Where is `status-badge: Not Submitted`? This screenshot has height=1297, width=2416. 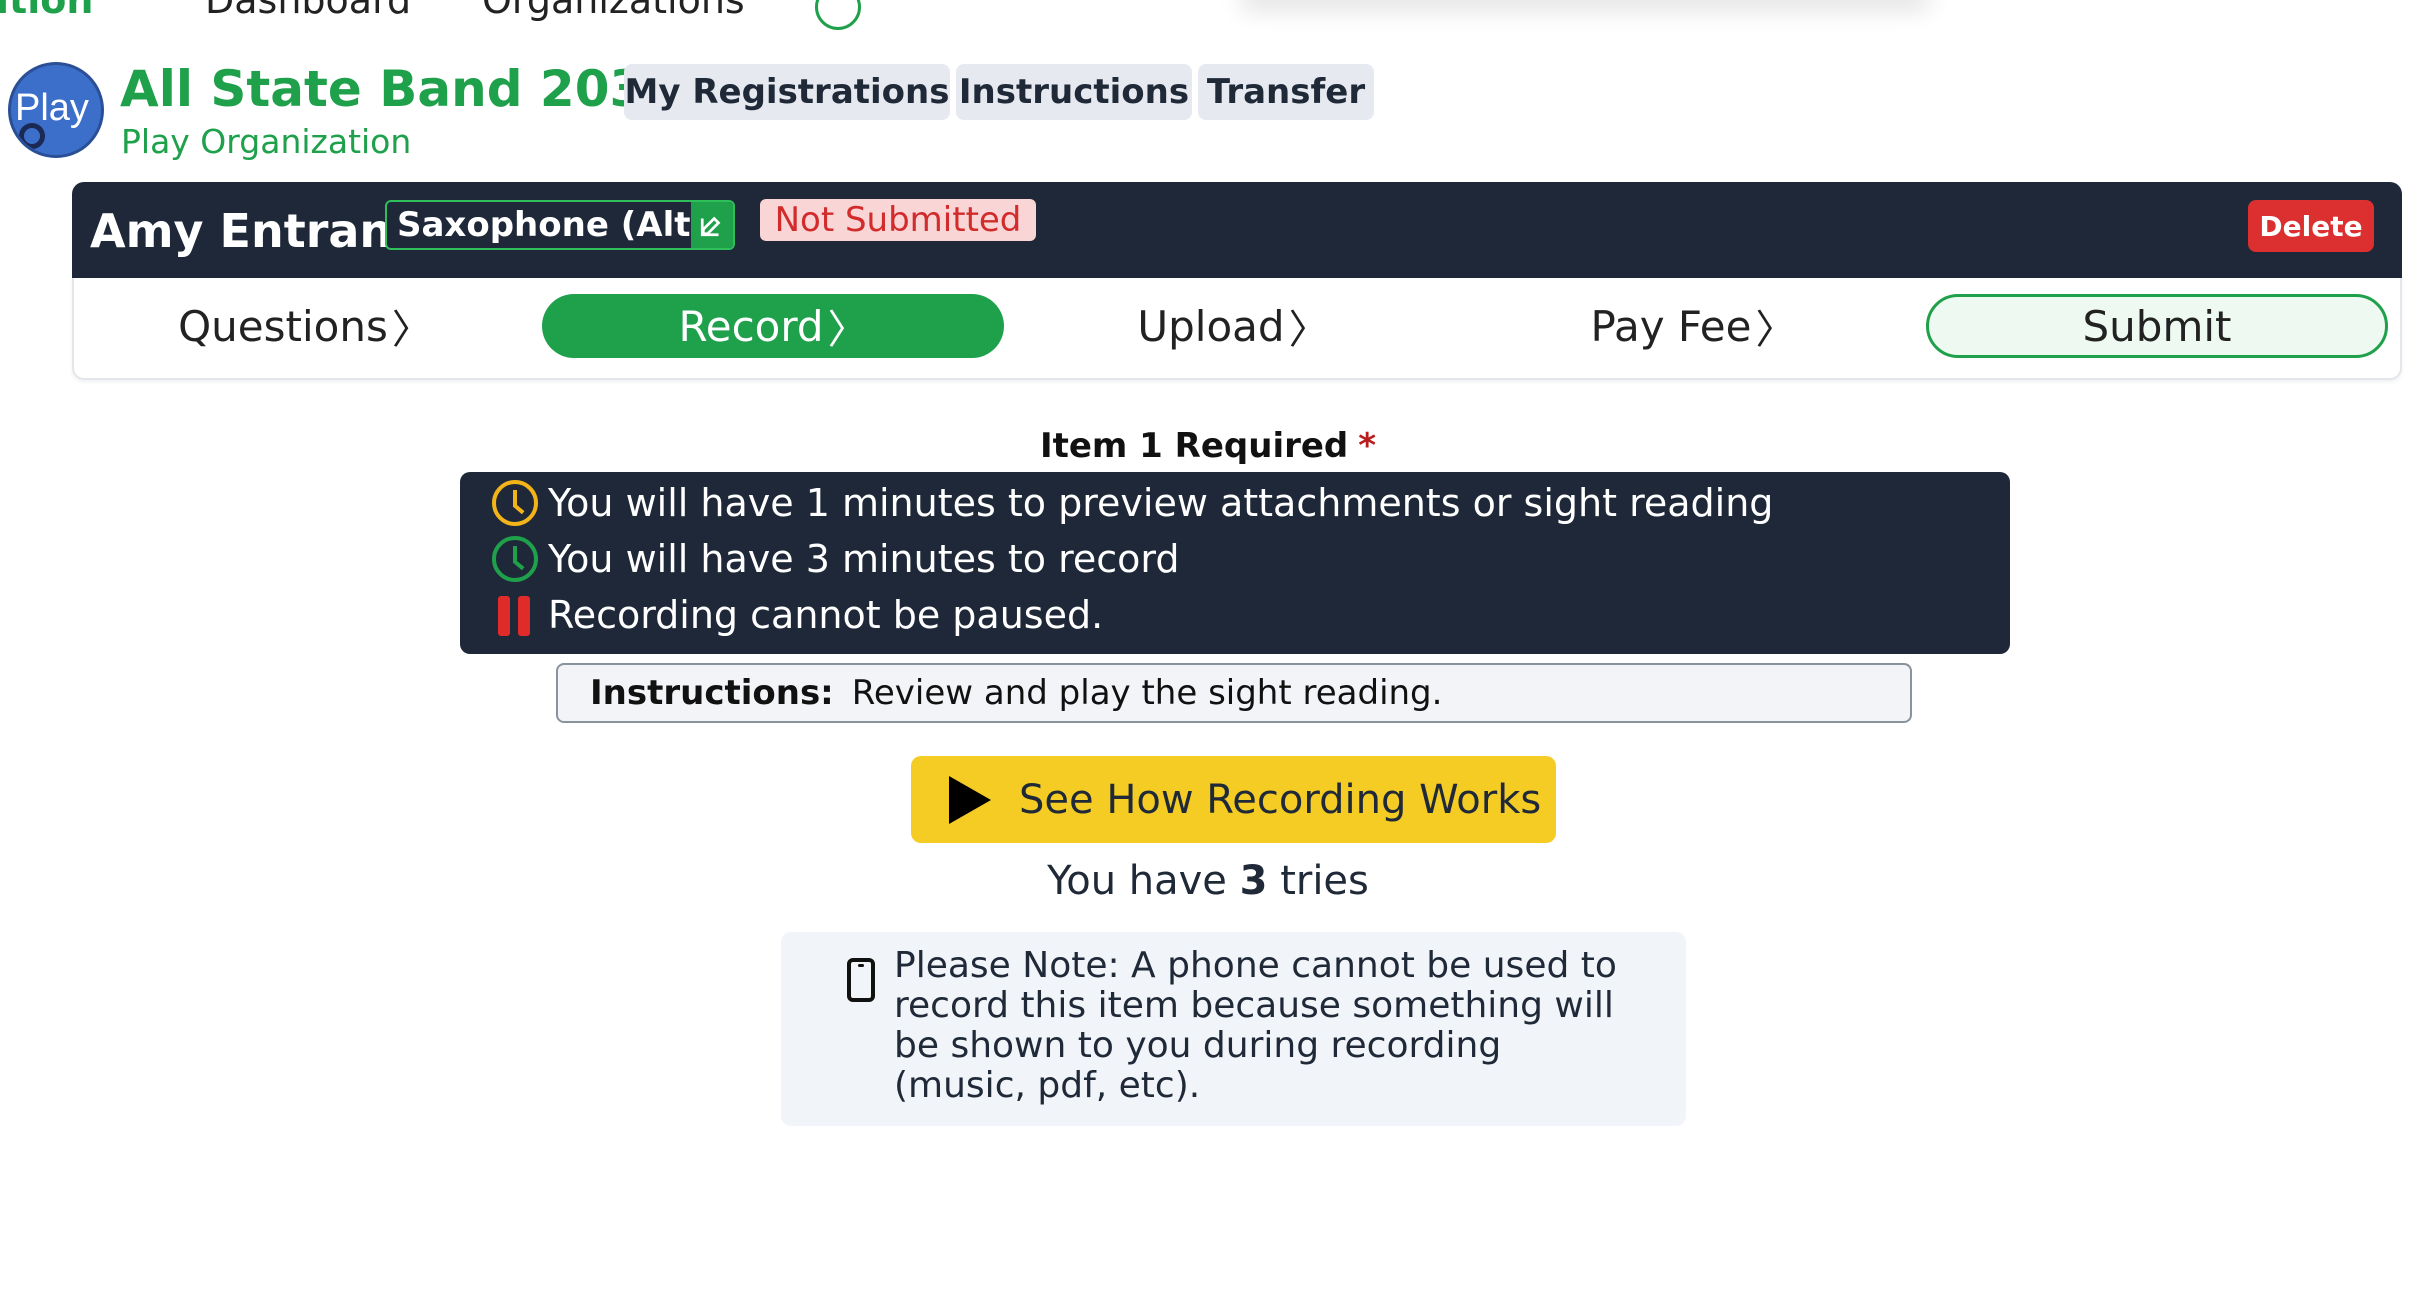 status-badge: Not Submitted is located at coordinates (898, 220).